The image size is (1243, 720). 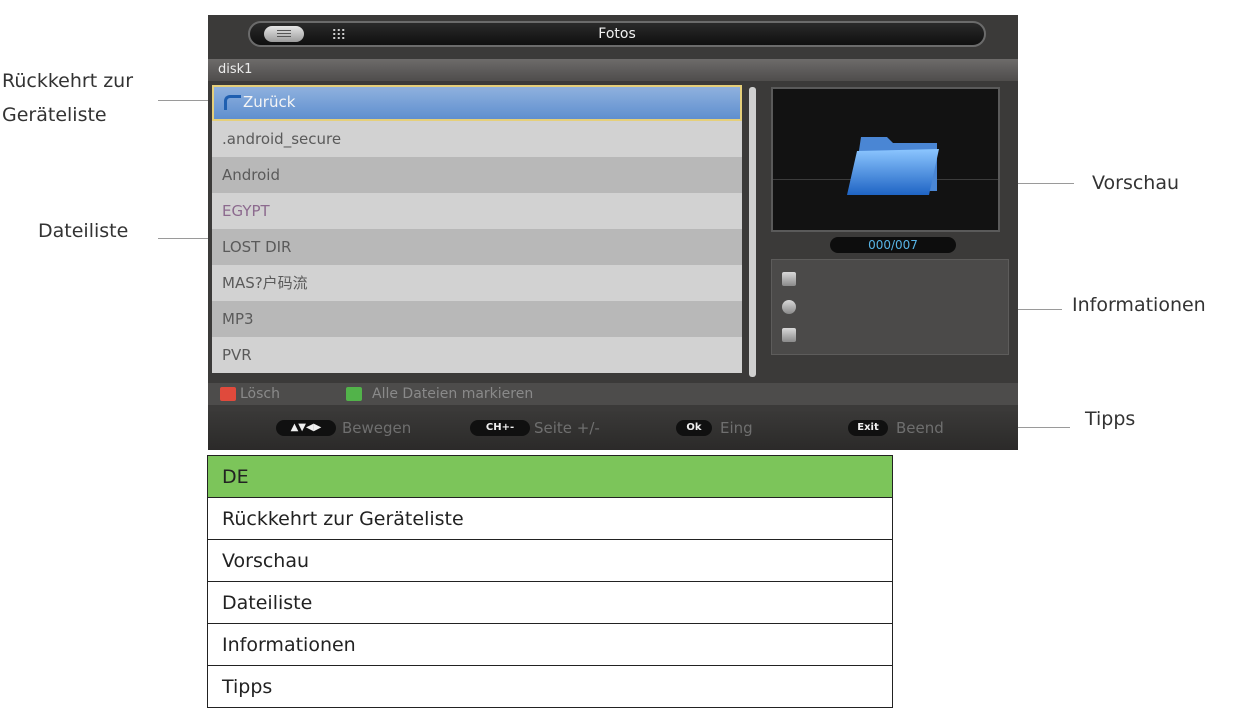 What do you see at coordinates (67, 98) in the screenshot?
I see `callout-back-to-device-list: Rückkehrt zur Geräteliste` at bounding box center [67, 98].